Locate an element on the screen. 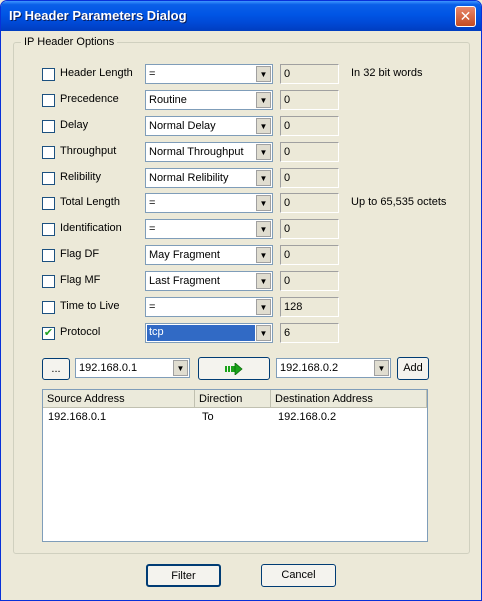 The width and height of the screenshot is (482, 601). parameter-row: Flag MF Last Fragment ▼ 0 is located at coordinates (241, 281).